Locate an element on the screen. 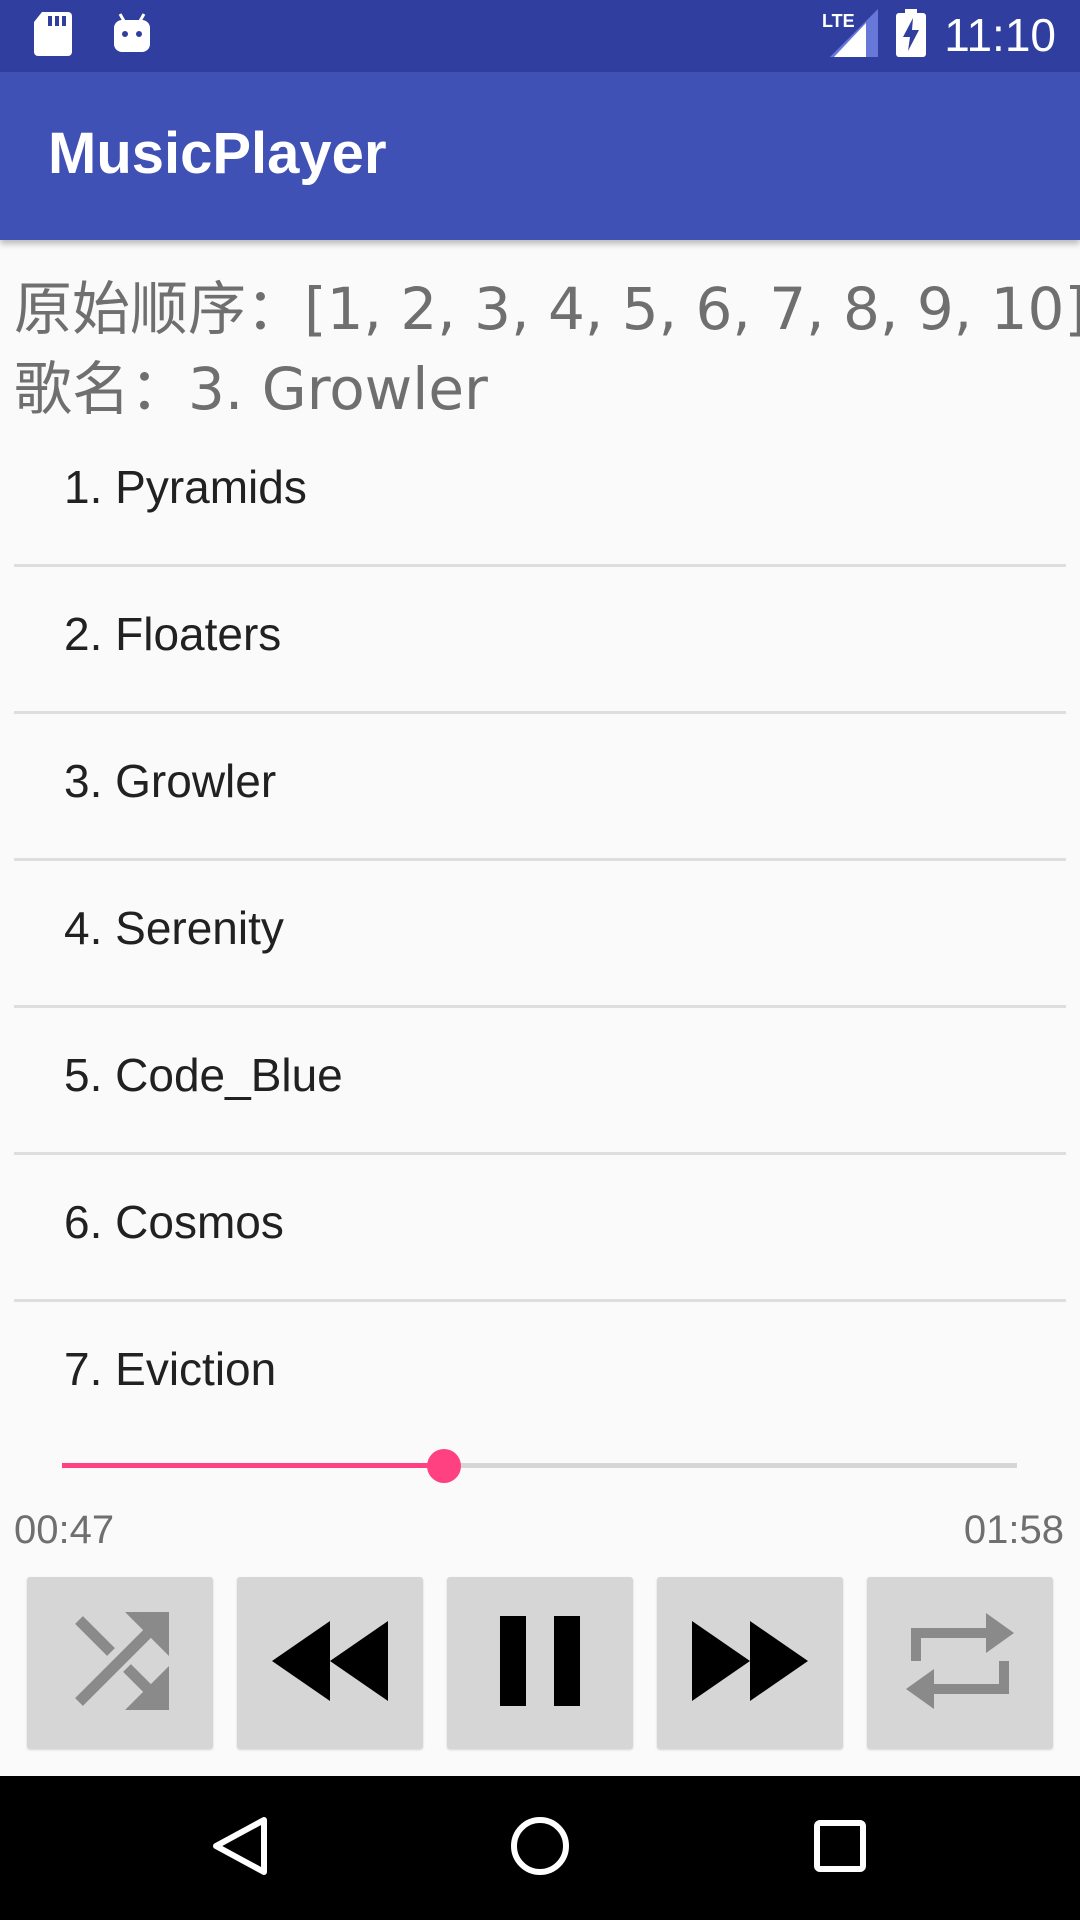 This screenshot has height=1920, width=1080. seek-bar is located at coordinates (539, 1466).